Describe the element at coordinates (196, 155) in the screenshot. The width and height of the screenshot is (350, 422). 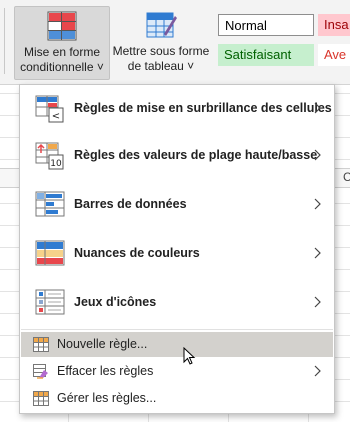
I see `menu-item-label: Règles des valeurs de plage haute/basse` at that location.